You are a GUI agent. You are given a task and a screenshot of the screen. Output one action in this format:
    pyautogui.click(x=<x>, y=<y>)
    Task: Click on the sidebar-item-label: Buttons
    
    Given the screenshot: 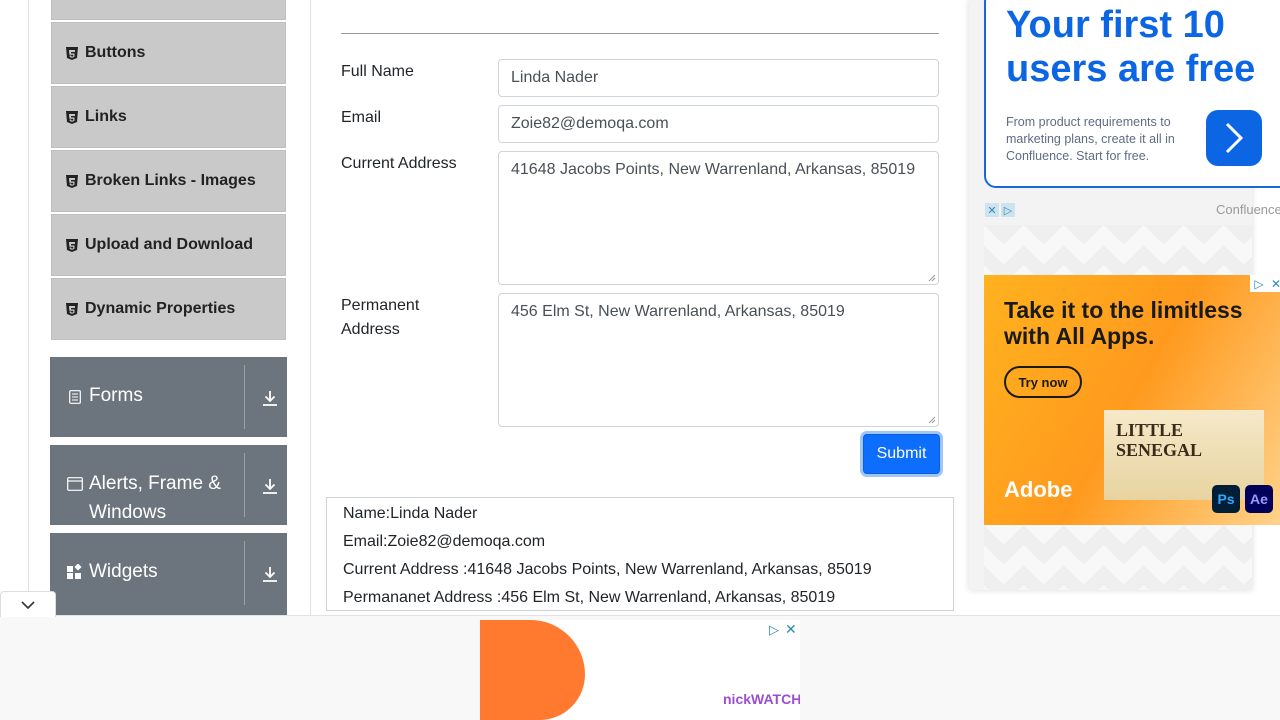 What is the action you would take?
    pyautogui.click(x=115, y=52)
    